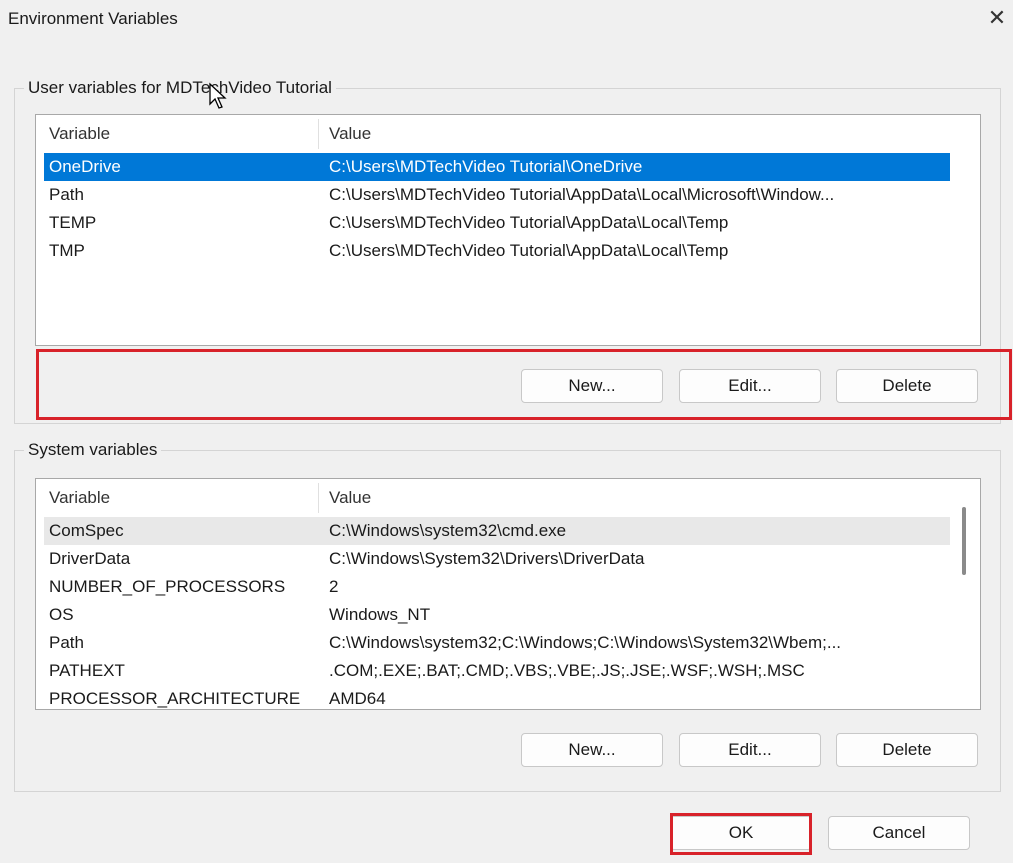 The width and height of the screenshot is (1013, 863). I want to click on table-row: ComSpec C:\Windows\system32\cmd.exe, so click(497, 531).